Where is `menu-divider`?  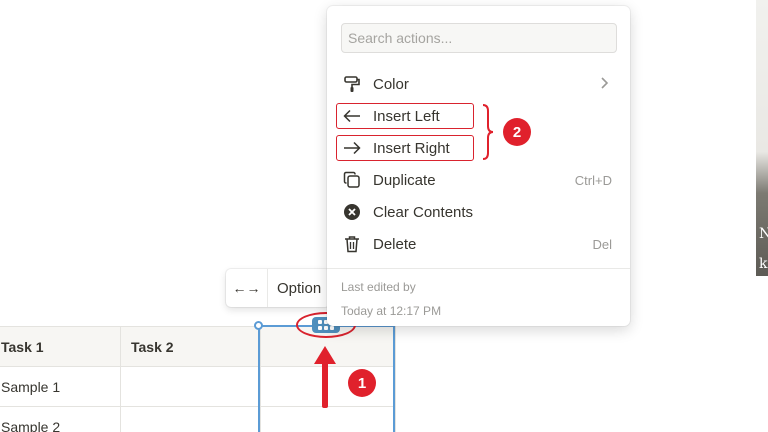 menu-divider is located at coordinates (478, 268).